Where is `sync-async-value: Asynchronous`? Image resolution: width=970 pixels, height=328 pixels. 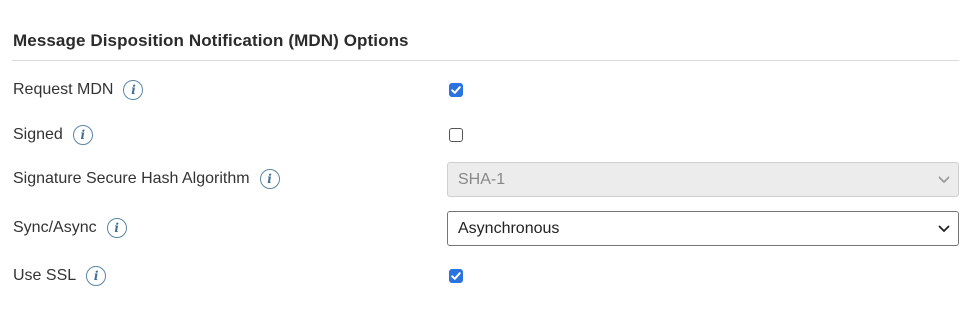
sync-async-value: Asynchronous is located at coordinates (509, 228).